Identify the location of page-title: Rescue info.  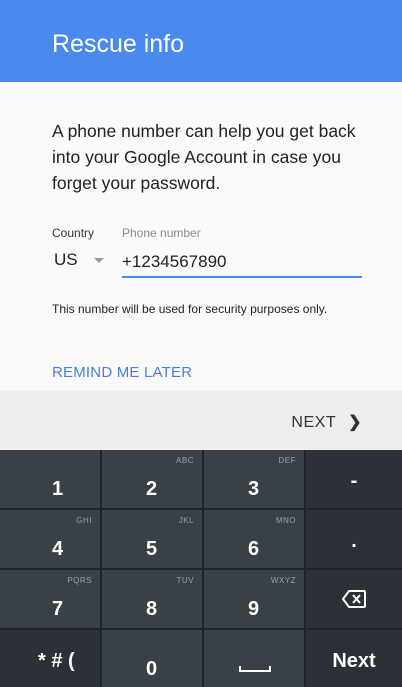
(118, 44).